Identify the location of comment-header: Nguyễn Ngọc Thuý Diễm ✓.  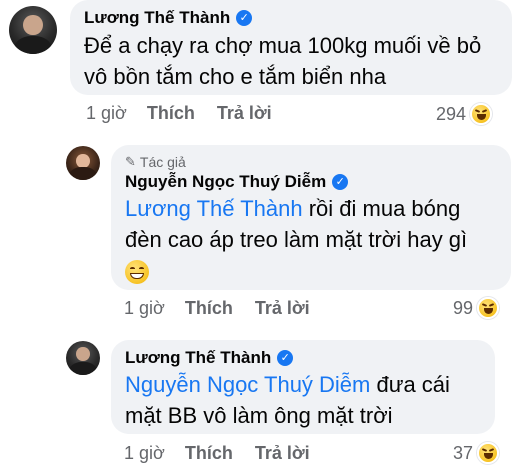
(311, 182).